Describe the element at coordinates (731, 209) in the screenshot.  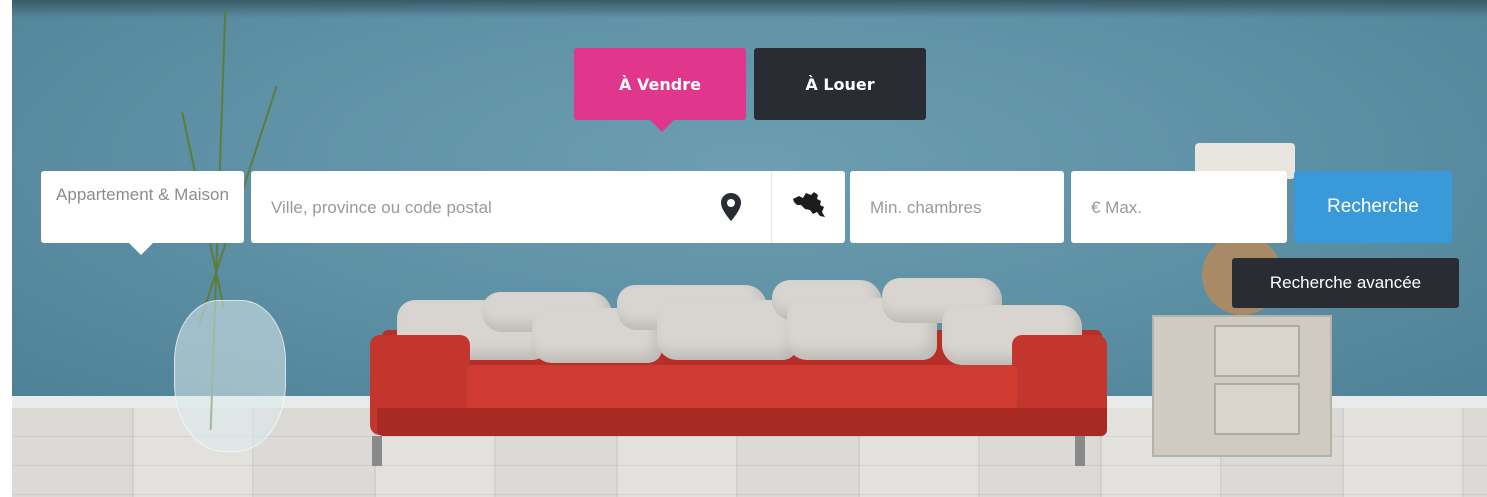
I see `map-pin-icon` at that location.